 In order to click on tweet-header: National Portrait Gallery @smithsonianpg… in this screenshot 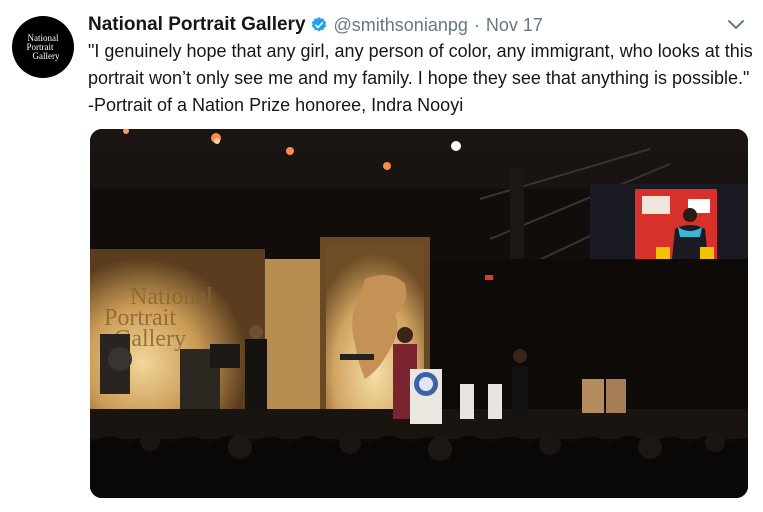, I will do `click(315, 25)`.